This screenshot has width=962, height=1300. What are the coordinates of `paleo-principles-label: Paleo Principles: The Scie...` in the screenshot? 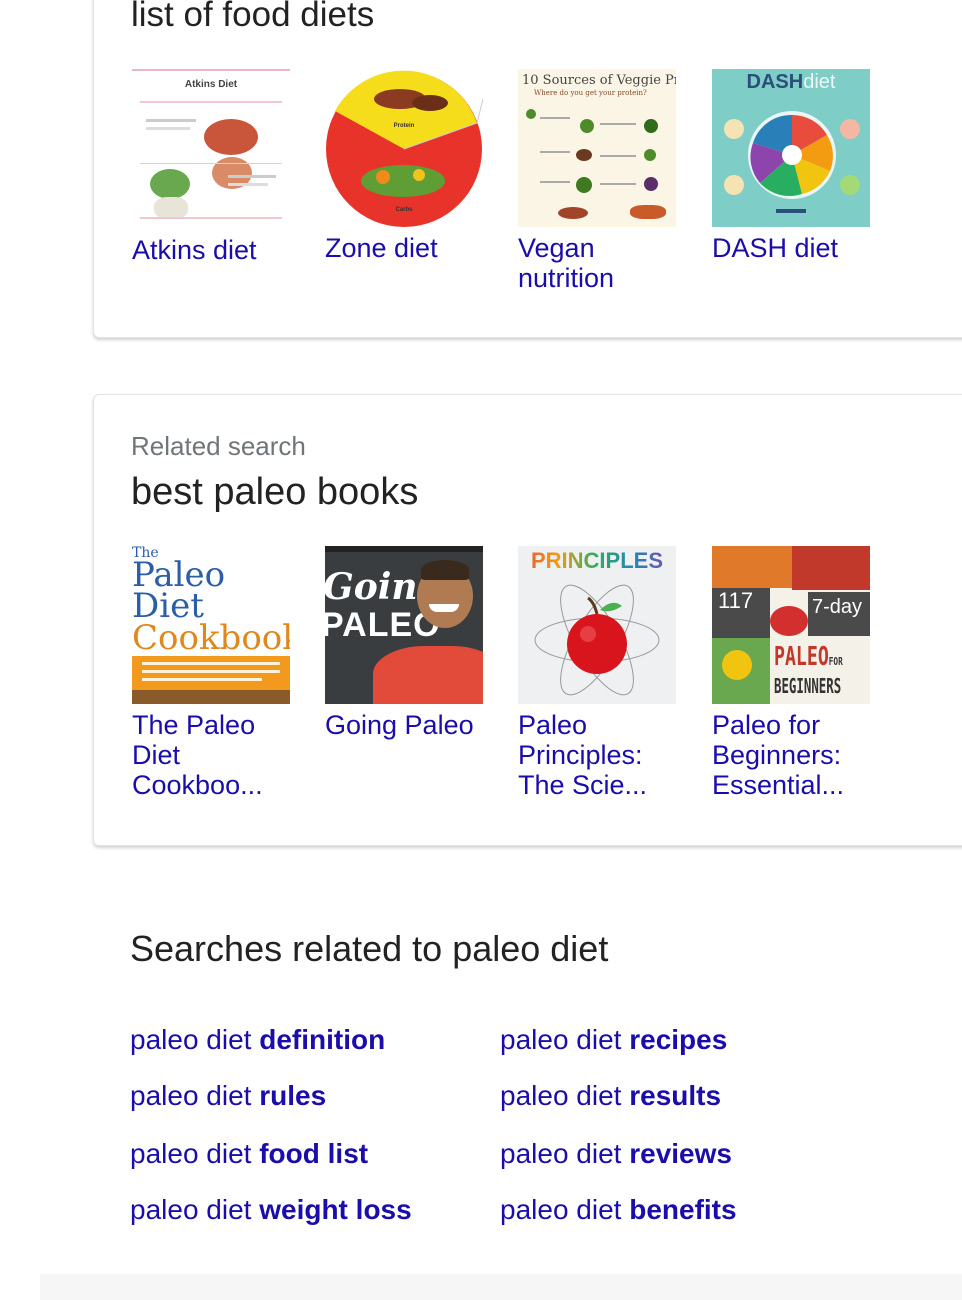 It's located at (599, 755).